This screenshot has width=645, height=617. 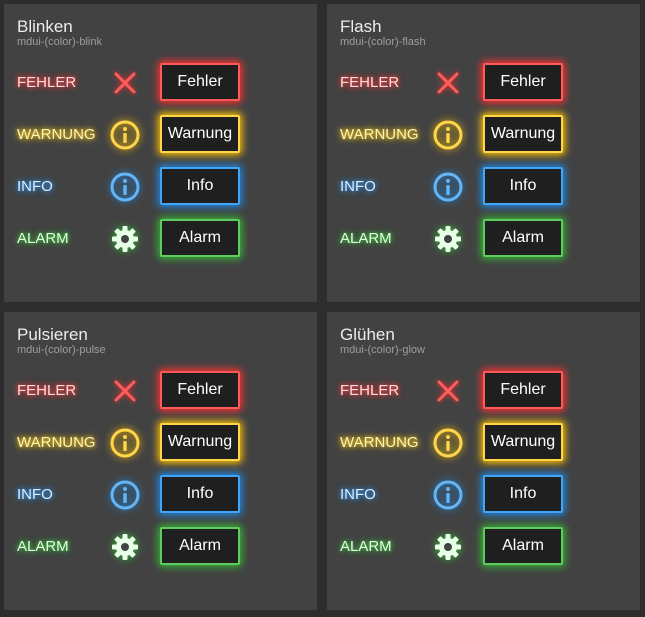 I want to click on panel-subtitle: mdui-(color)-glow, so click(x=382, y=350).